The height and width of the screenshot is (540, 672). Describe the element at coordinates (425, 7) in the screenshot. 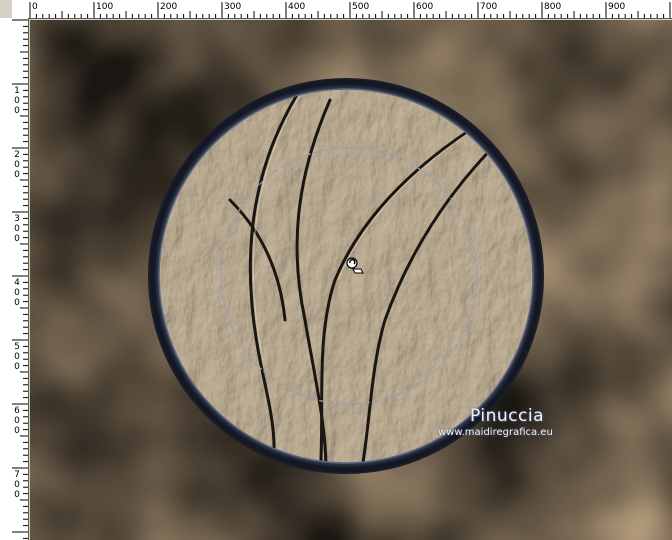

I see `hruler-label-600: 600` at that location.